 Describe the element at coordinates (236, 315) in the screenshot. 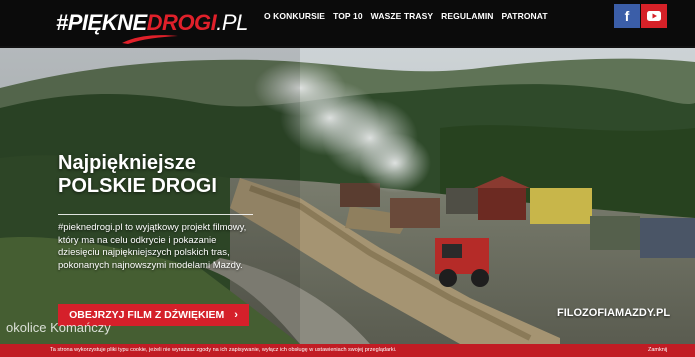

I see `chevron-right-icon: ›` at that location.